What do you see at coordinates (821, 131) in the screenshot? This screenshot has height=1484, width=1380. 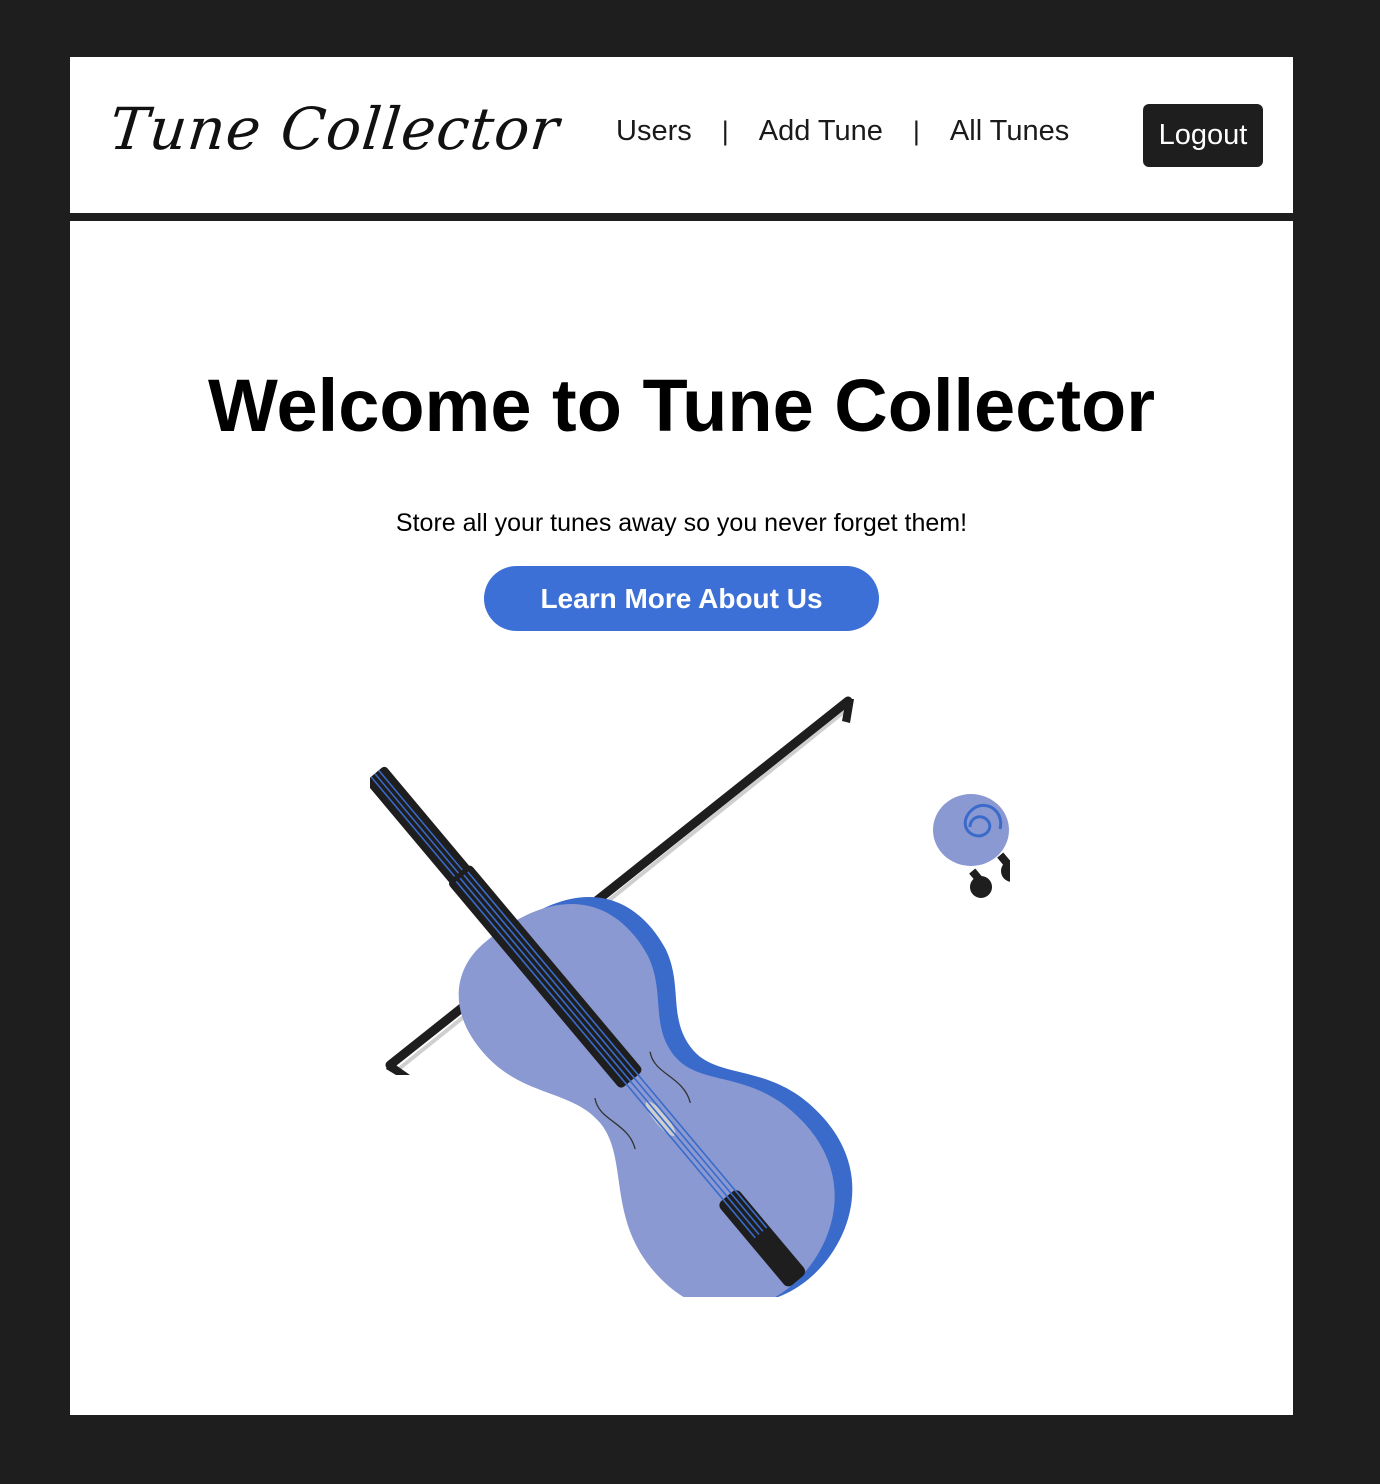 I see `nav-link-add-tune: Add Tune` at bounding box center [821, 131].